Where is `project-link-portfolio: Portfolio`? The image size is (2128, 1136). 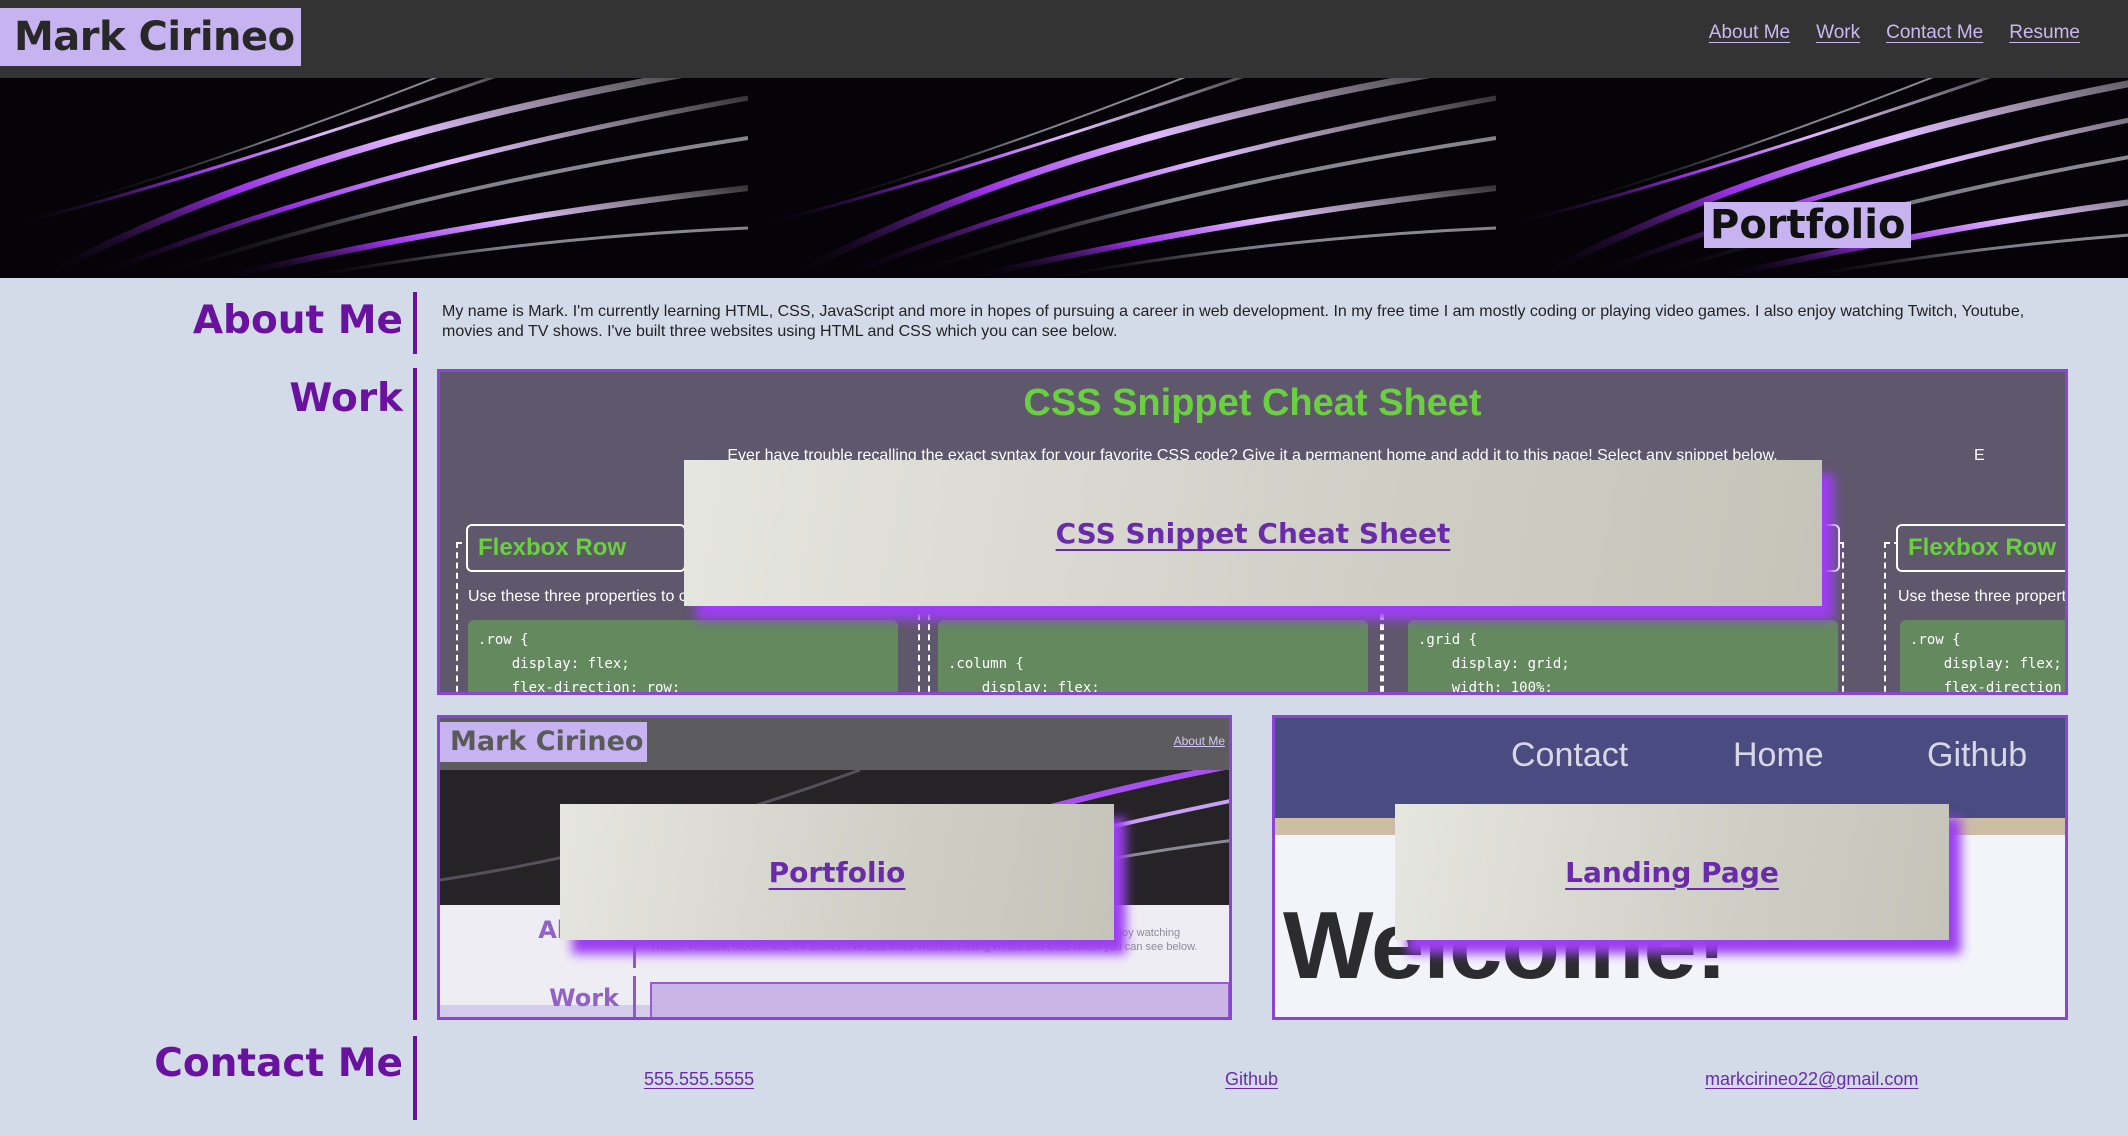 project-link-portfolio: Portfolio is located at coordinates (837, 872).